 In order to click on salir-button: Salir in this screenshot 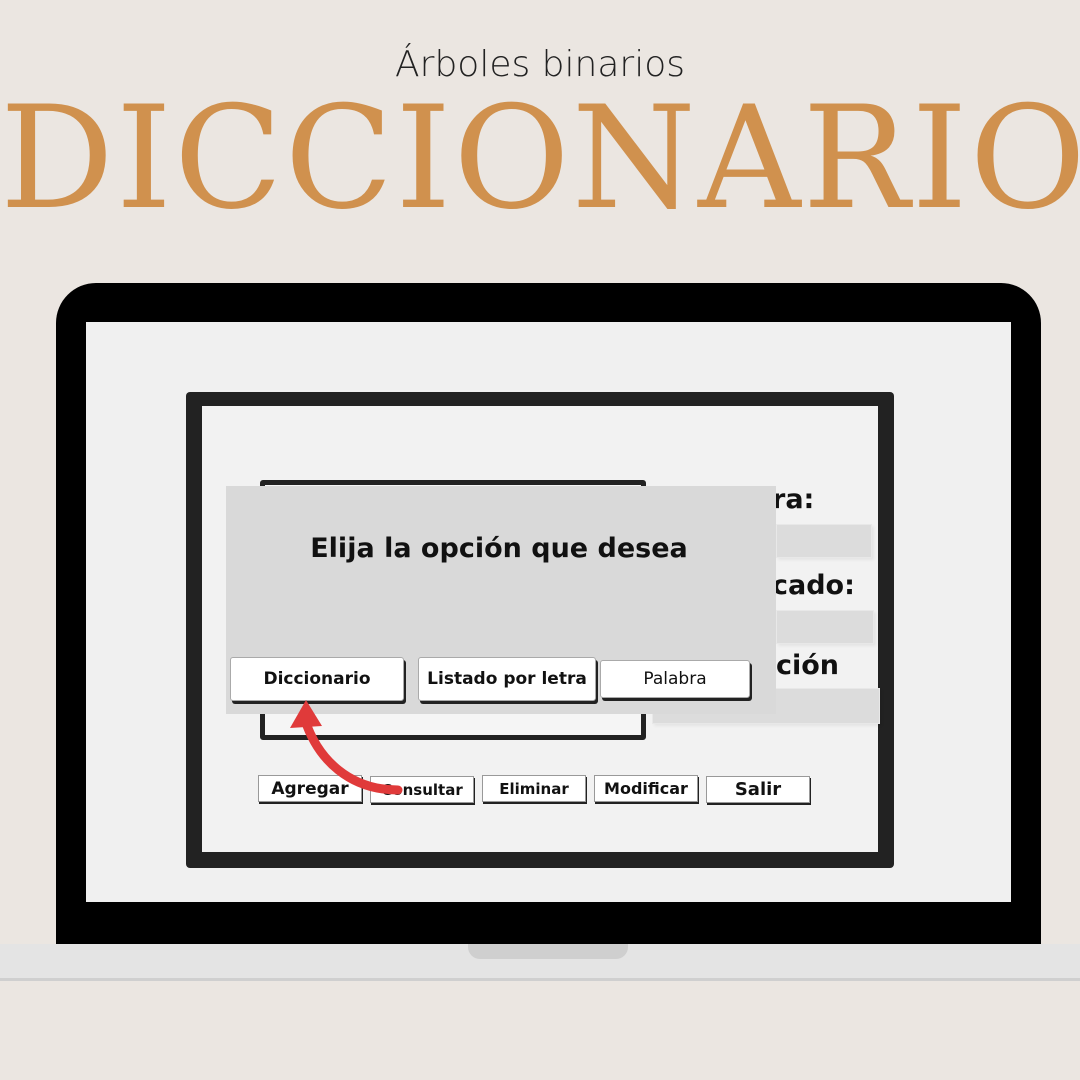, I will do `click(758, 789)`.